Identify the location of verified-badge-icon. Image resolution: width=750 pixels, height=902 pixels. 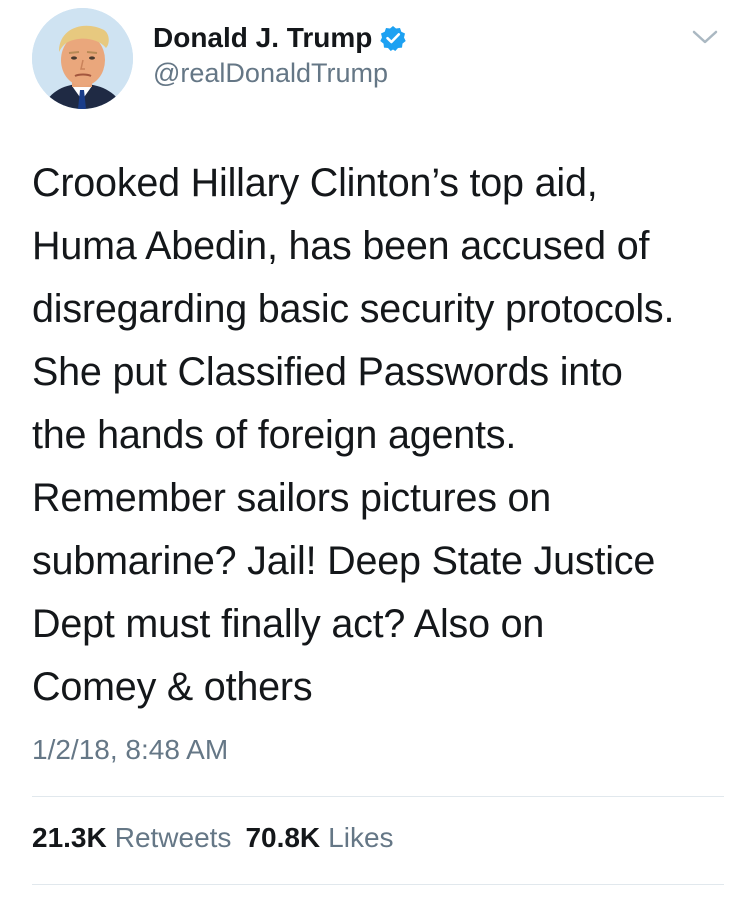
(393, 38).